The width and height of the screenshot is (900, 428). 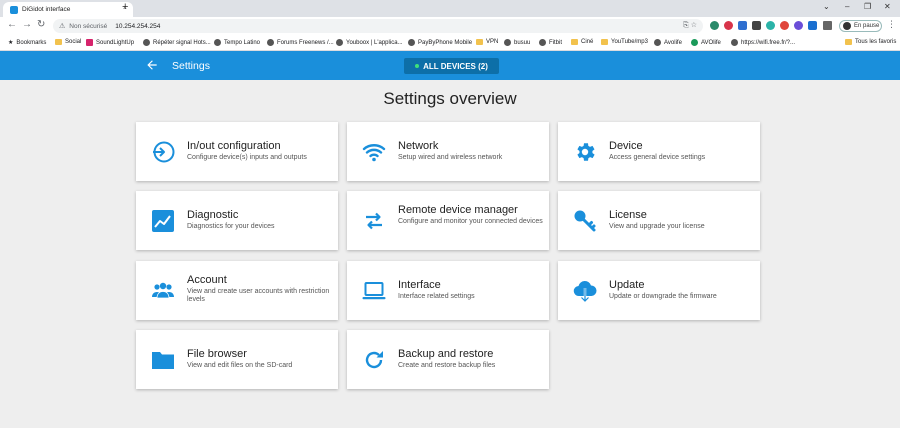 What do you see at coordinates (213, 215) in the screenshot?
I see `card-title: Diagnostic` at bounding box center [213, 215].